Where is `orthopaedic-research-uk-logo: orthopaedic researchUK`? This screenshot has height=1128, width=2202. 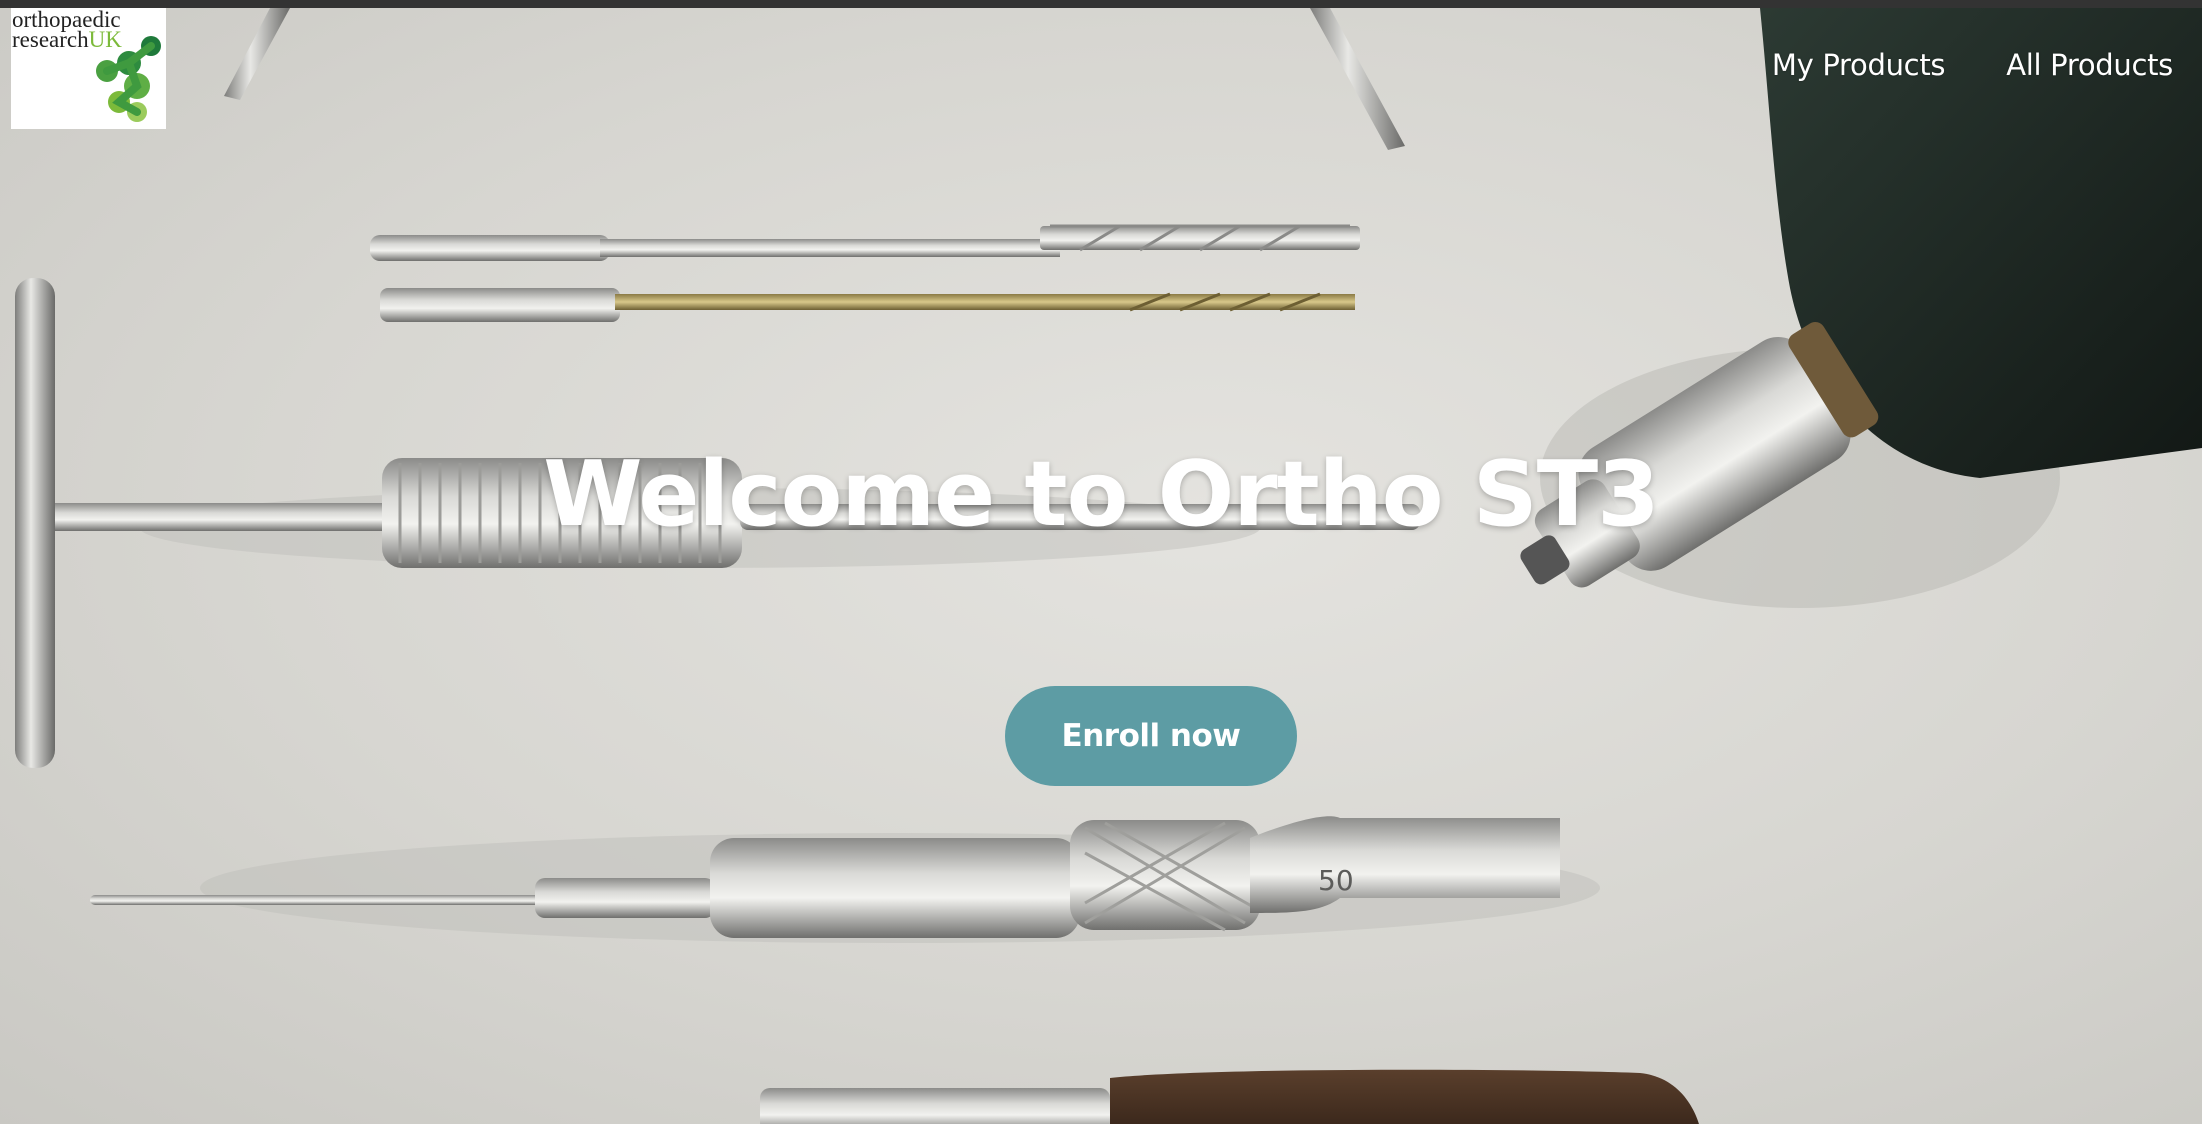 orthopaedic-research-uk-logo: orthopaedic researchUK is located at coordinates (88, 68).